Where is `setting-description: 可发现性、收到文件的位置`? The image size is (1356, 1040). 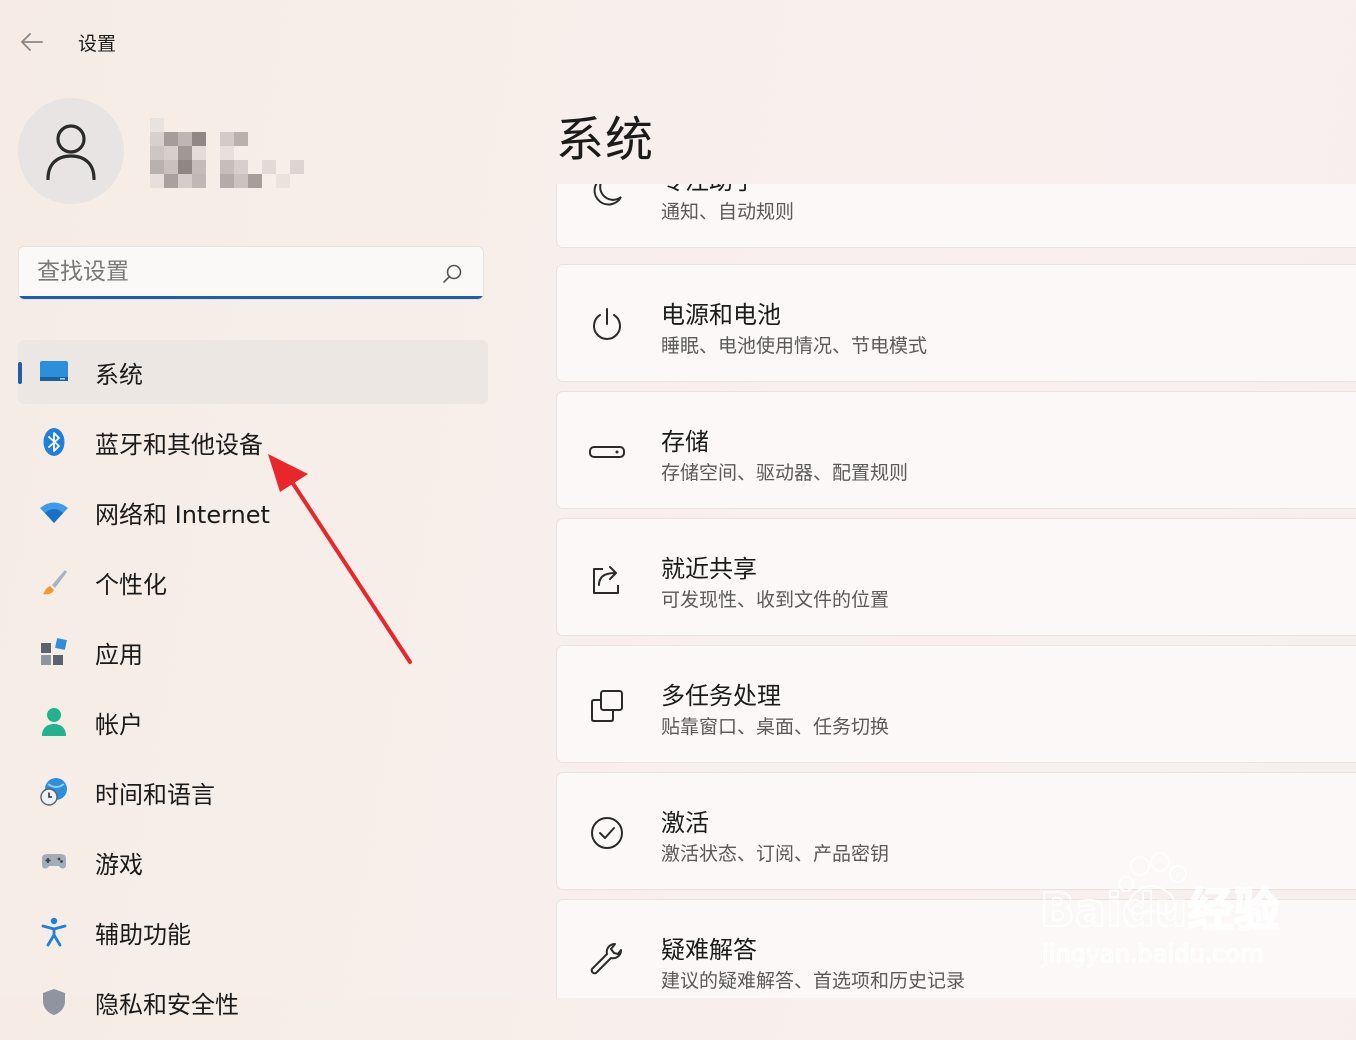
setting-description: 可发现性、收到文件的位置 is located at coordinates (775, 600).